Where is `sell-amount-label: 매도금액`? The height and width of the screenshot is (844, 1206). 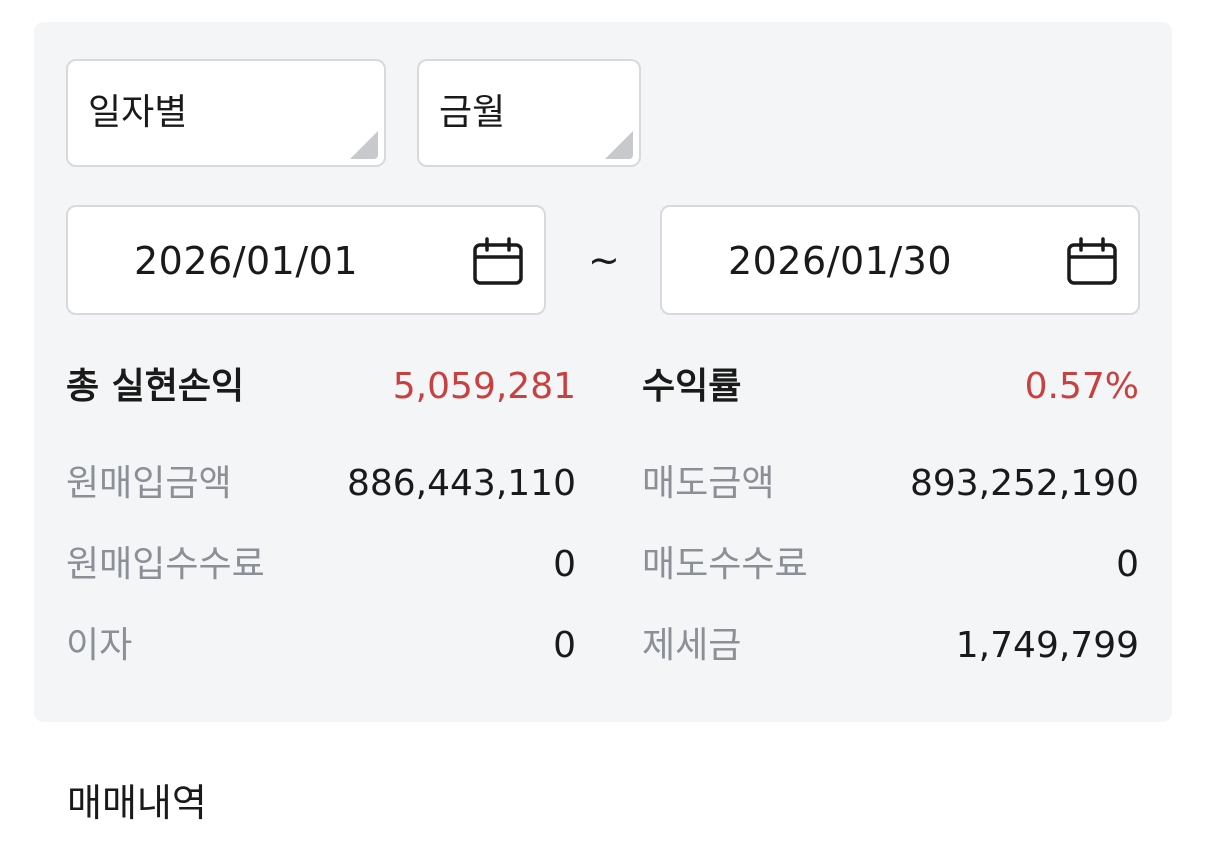
sell-amount-label: 매도금액 is located at coordinates (708, 483).